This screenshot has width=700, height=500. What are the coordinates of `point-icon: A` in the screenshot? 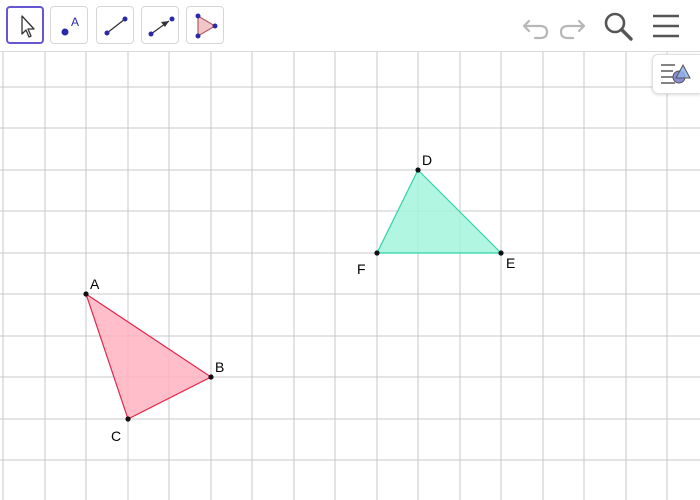 It's located at (70, 25).